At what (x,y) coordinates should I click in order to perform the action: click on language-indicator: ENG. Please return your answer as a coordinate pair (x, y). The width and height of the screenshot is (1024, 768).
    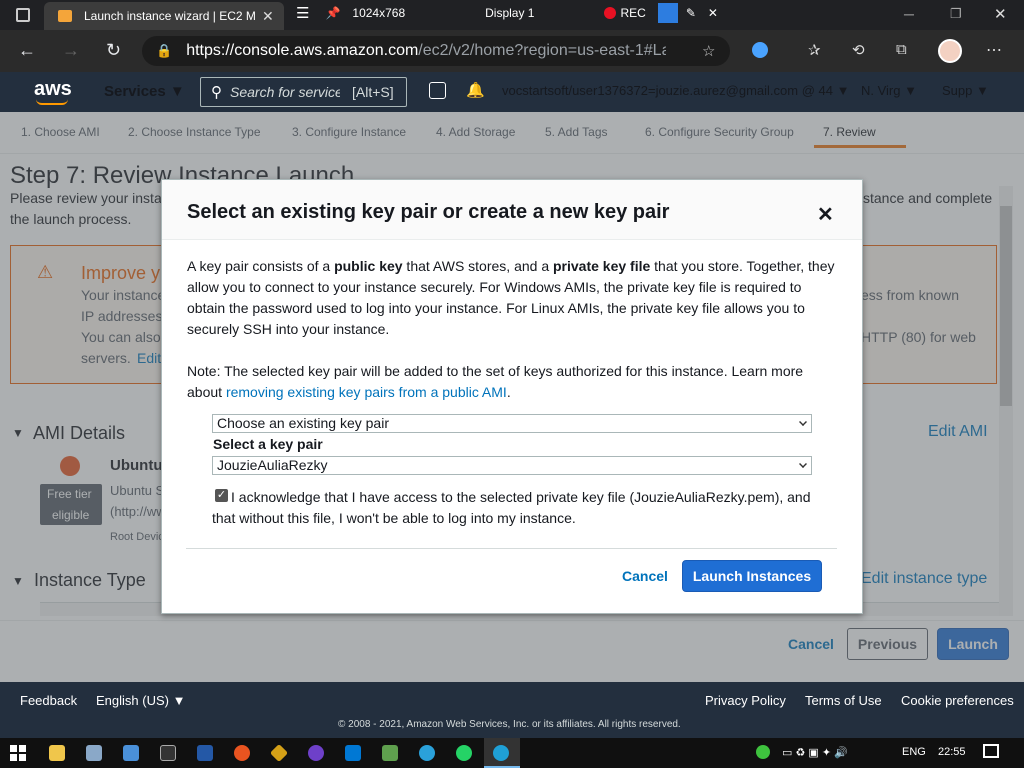
    Looking at the image, I should click on (914, 752).